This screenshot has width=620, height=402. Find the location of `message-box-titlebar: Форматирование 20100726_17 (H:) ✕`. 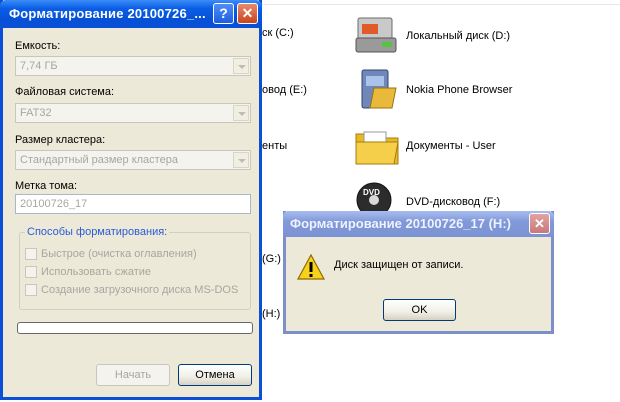

message-box-titlebar: Форматирование 20100726_17 (H:) ✕ is located at coordinates (418, 224).